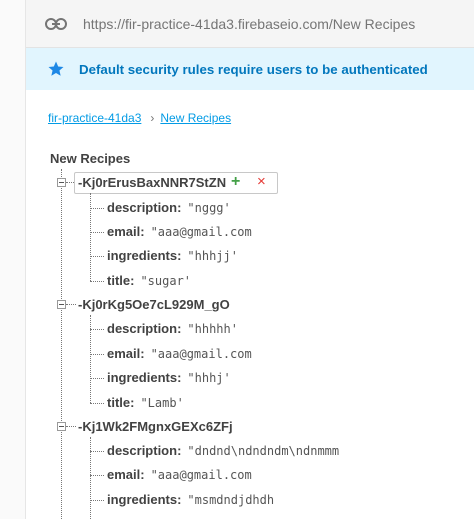 The height and width of the screenshot is (519, 474). Describe the element at coordinates (154, 304) in the screenshot. I see `node-key: -Kj0rKg5Oe7cL929M_gO` at that location.